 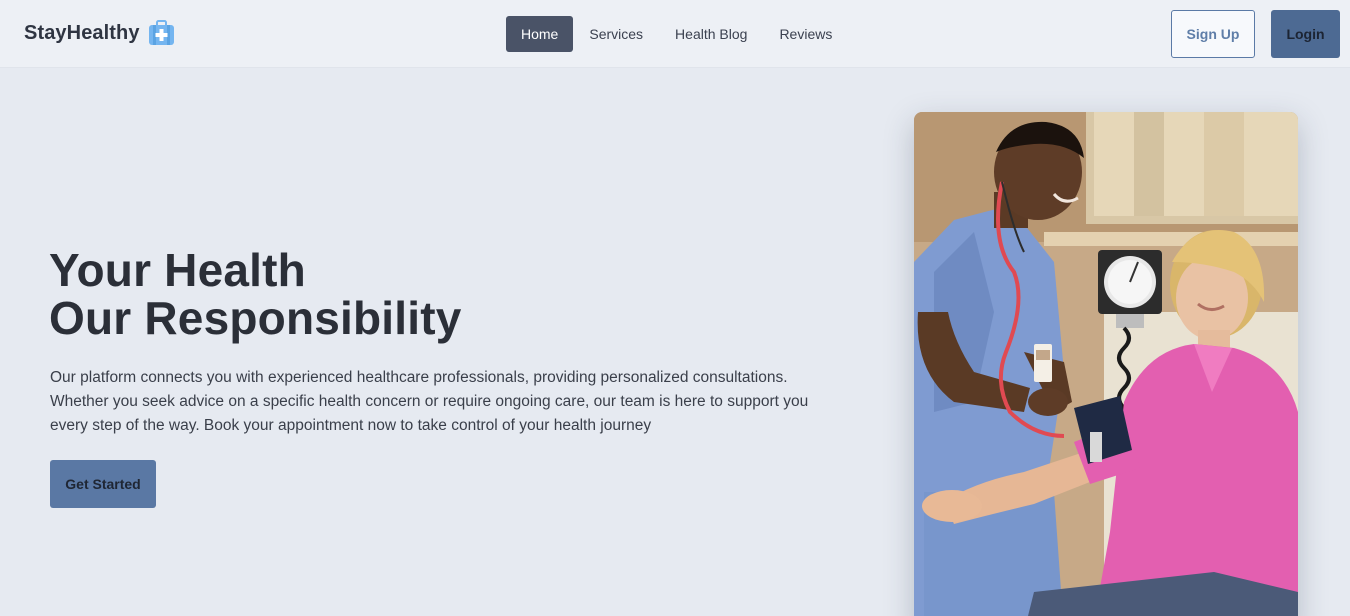 What do you see at coordinates (711, 34) in the screenshot?
I see `nav-health-blog: Health Blog` at bounding box center [711, 34].